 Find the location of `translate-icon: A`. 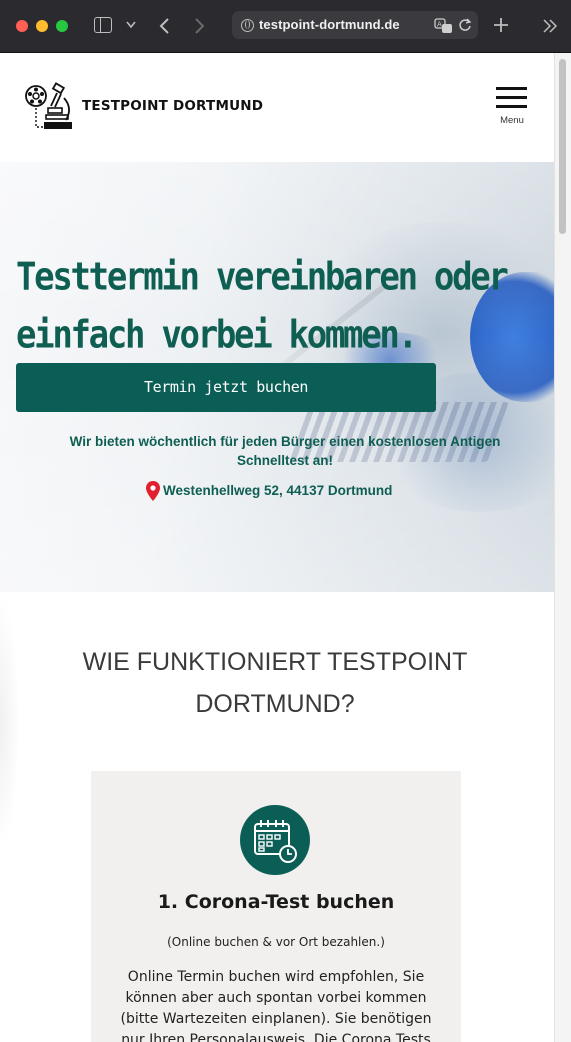

translate-icon: A is located at coordinates (444, 26).